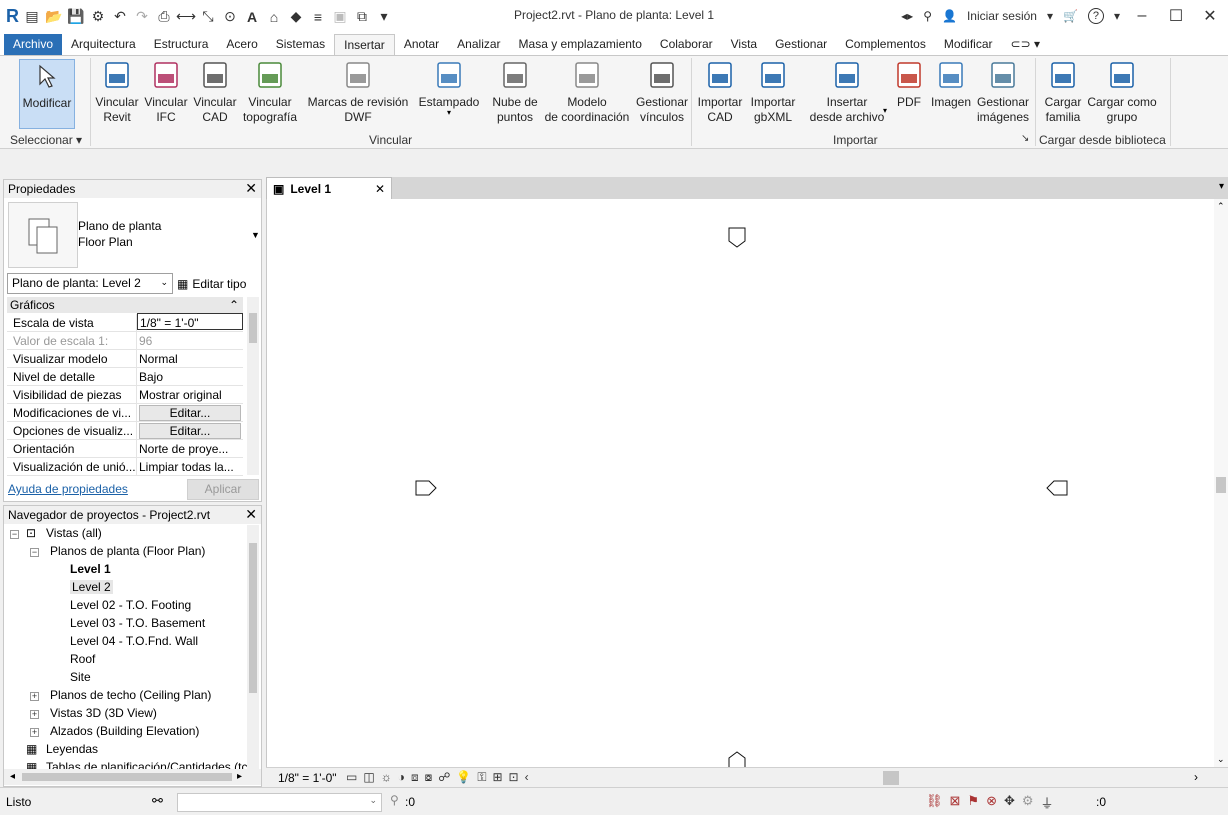 Image resolution: width=1228 pixels, height=815 pixels. What do you see at coordinates (773, 92) in the screenshot?
I see `import-gbxml-button: Importar gbXML` at bounding box center [773, 92].